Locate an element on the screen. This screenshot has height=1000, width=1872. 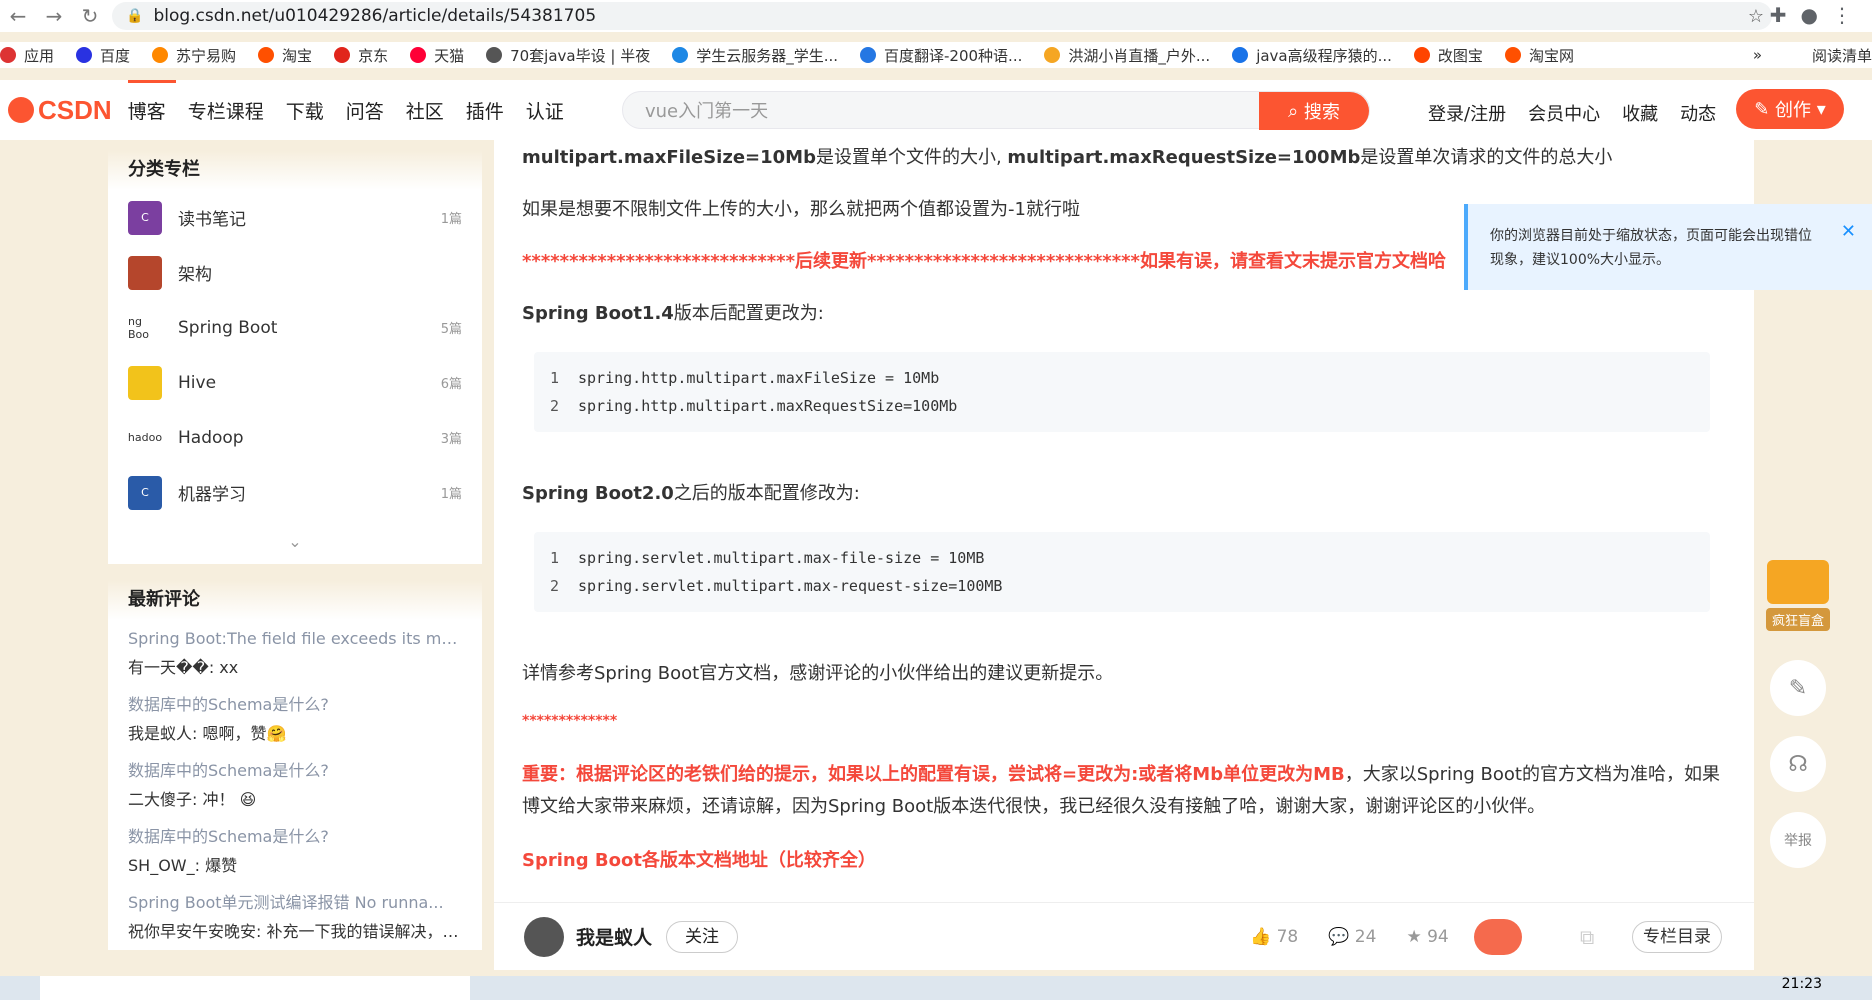
update-note: 如果有误，请查看文末提示官方文档哈 is located at coordinates (1292, 261).